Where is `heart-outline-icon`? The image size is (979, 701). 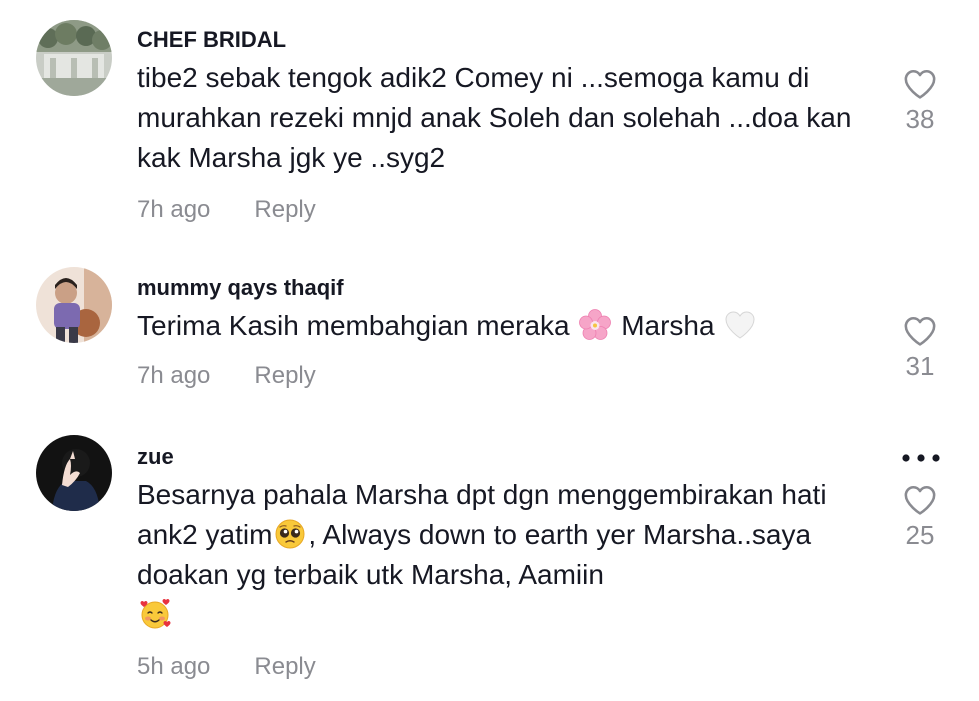
heart-outline-icon is located at coordinates (920, 500).